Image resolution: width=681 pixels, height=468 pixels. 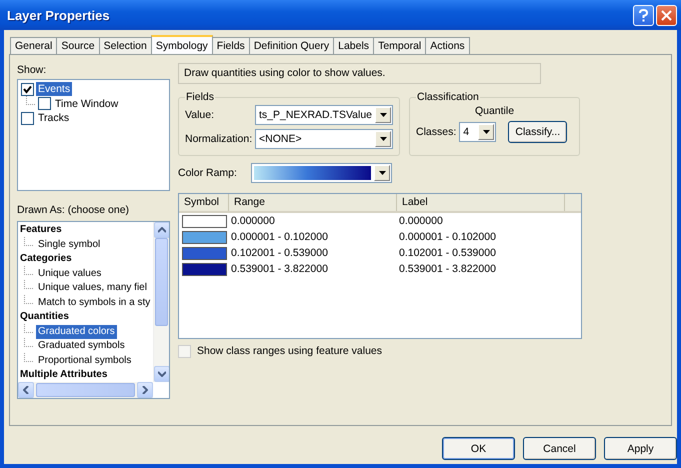 What do you see at coordinates (291, 45) in the screenshot?
I see `tab: Definition Query` at bounding box center [291, 45].